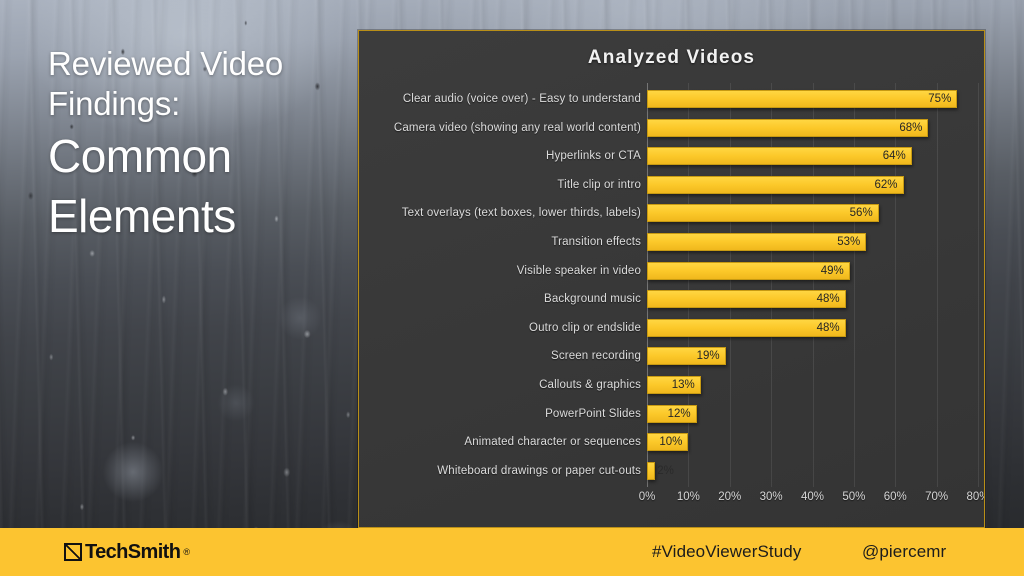 Image resolution: width=1024 pixels, height=576 pixels. I want to click on bar-value-label: 62%, so click(886, 184).